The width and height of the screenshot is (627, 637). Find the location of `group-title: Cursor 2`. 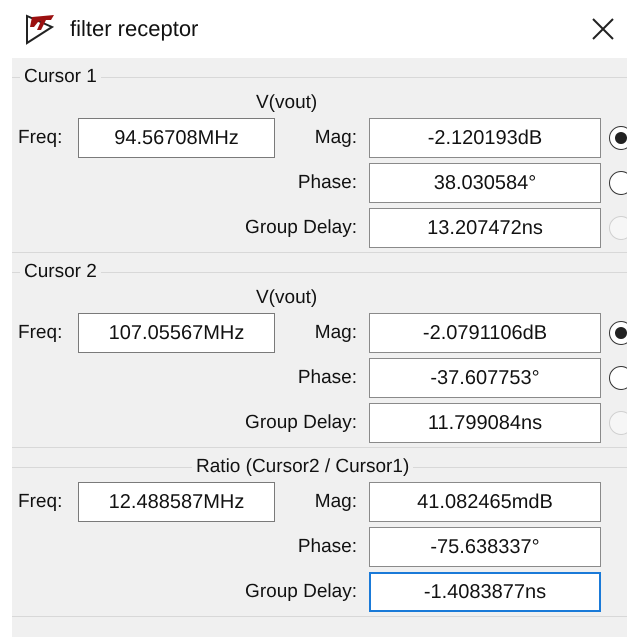

group-title: Cursor 2 is located at coordinates (60, 272).